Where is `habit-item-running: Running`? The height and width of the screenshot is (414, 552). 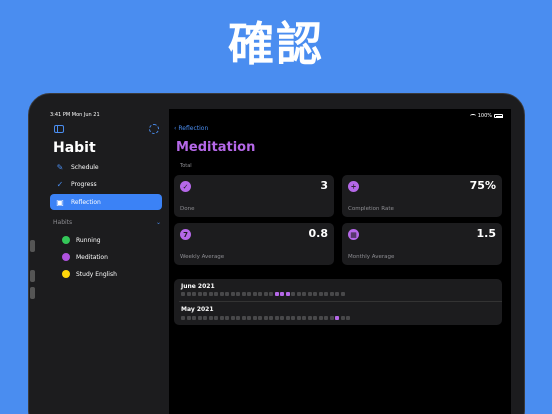 habit-item-running: Running is located at coordinates (81, 240).